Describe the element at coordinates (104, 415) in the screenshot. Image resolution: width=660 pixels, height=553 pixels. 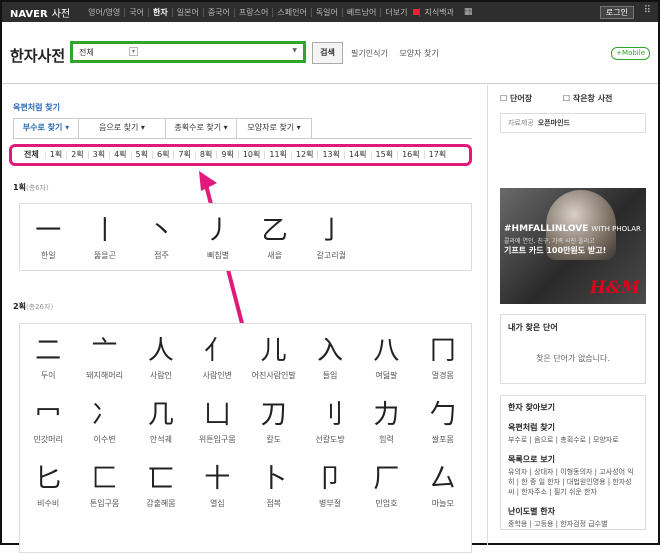
I see `character-glyph: 冫` at that location.